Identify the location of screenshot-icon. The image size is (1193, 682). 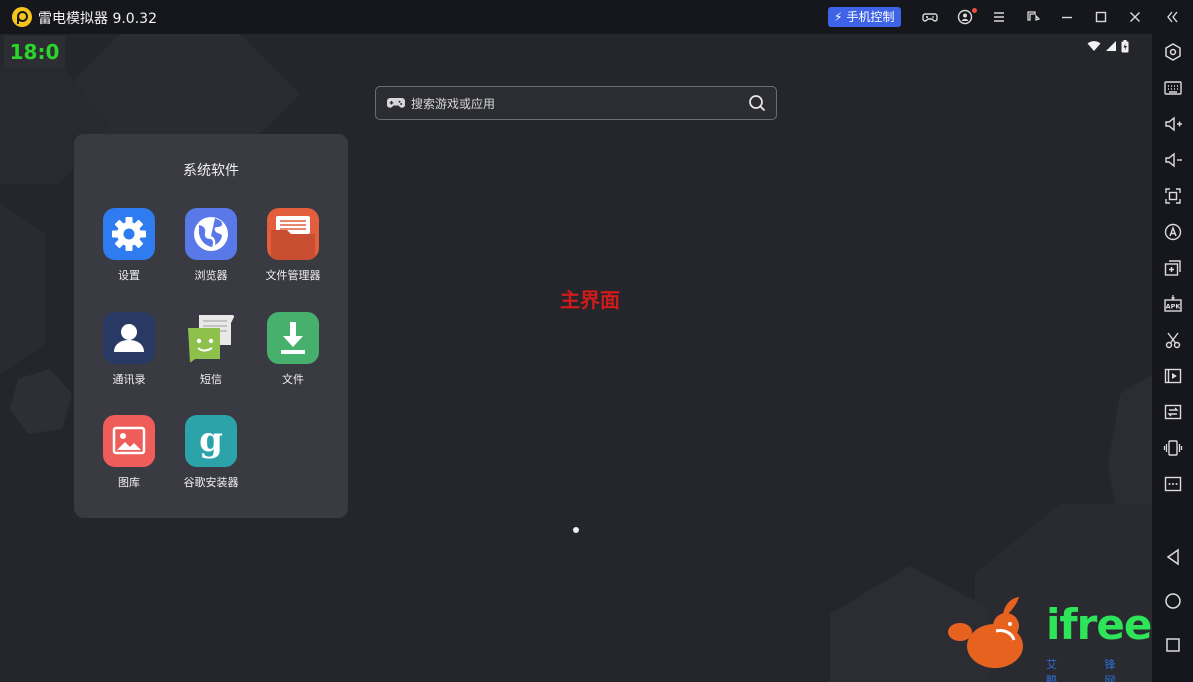
(1173, 196).